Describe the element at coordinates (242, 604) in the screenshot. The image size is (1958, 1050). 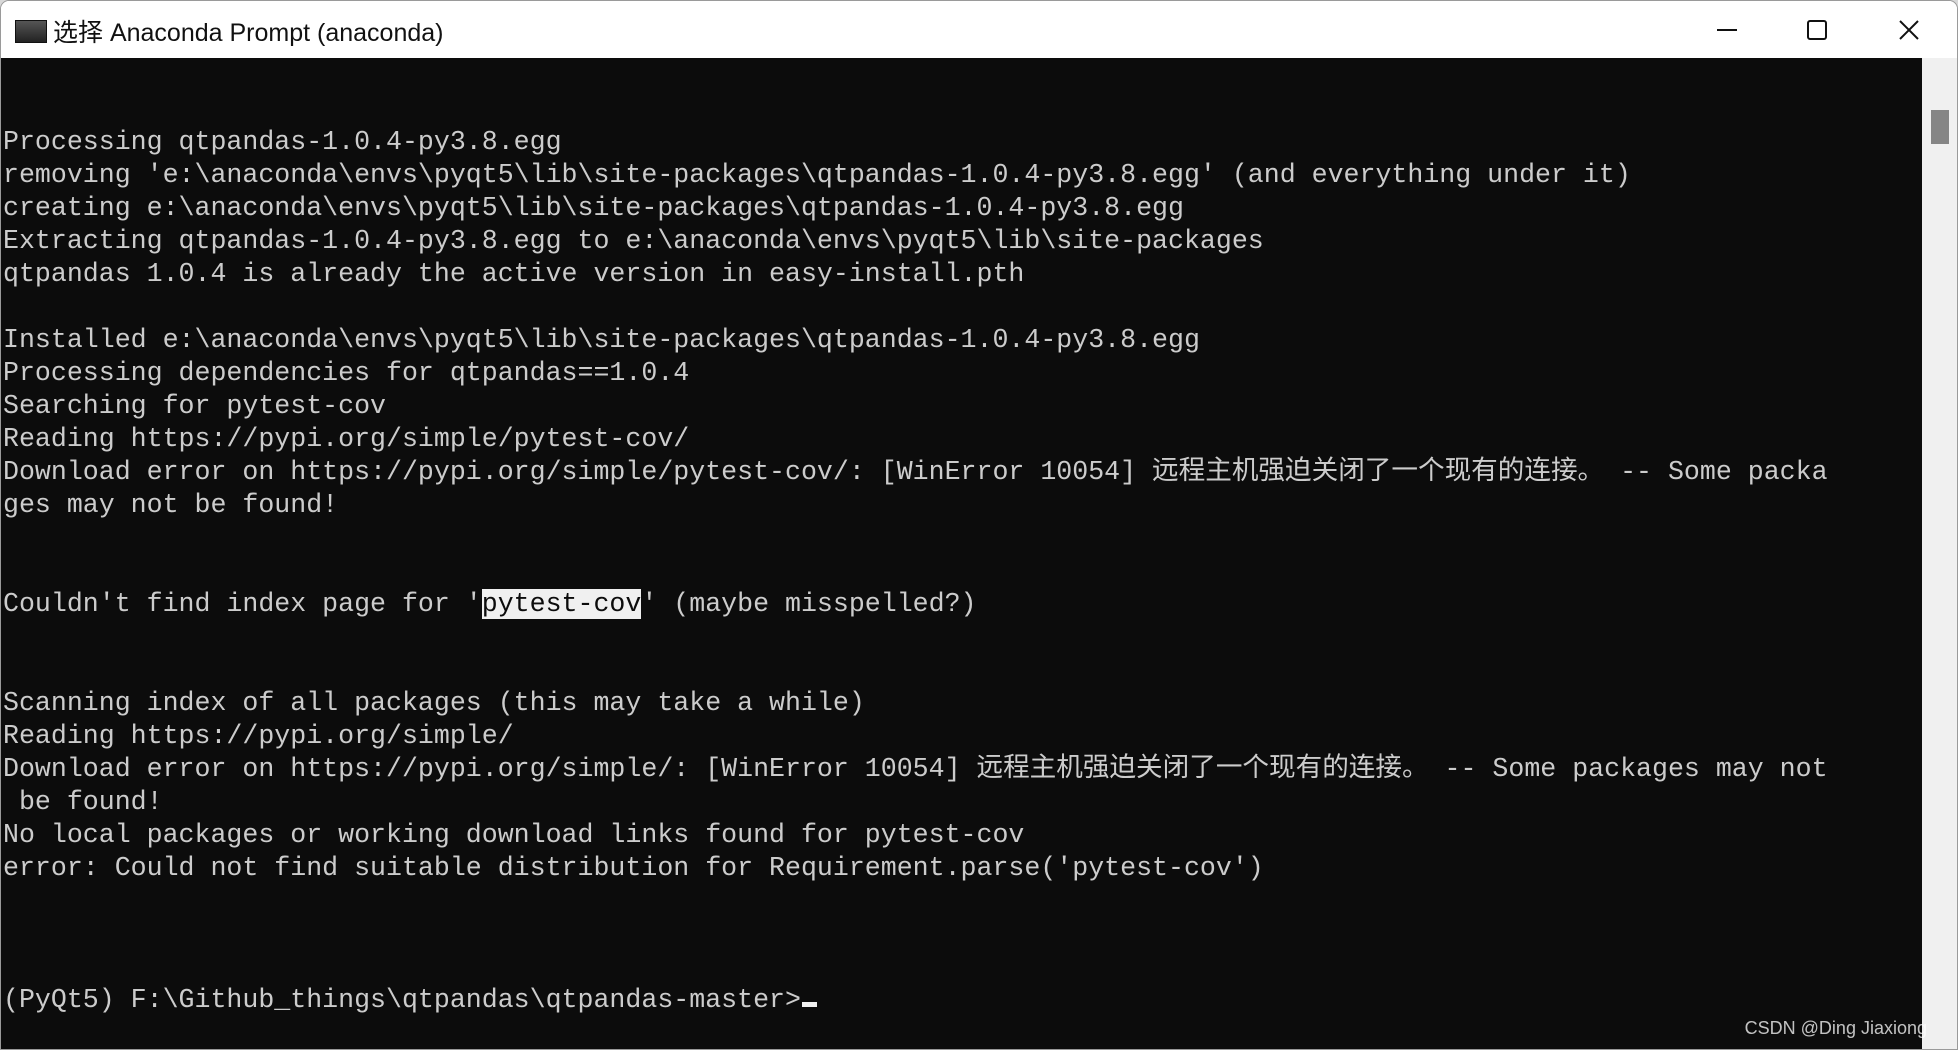
I see `line-text: Couldn't find index page for '` at that location.